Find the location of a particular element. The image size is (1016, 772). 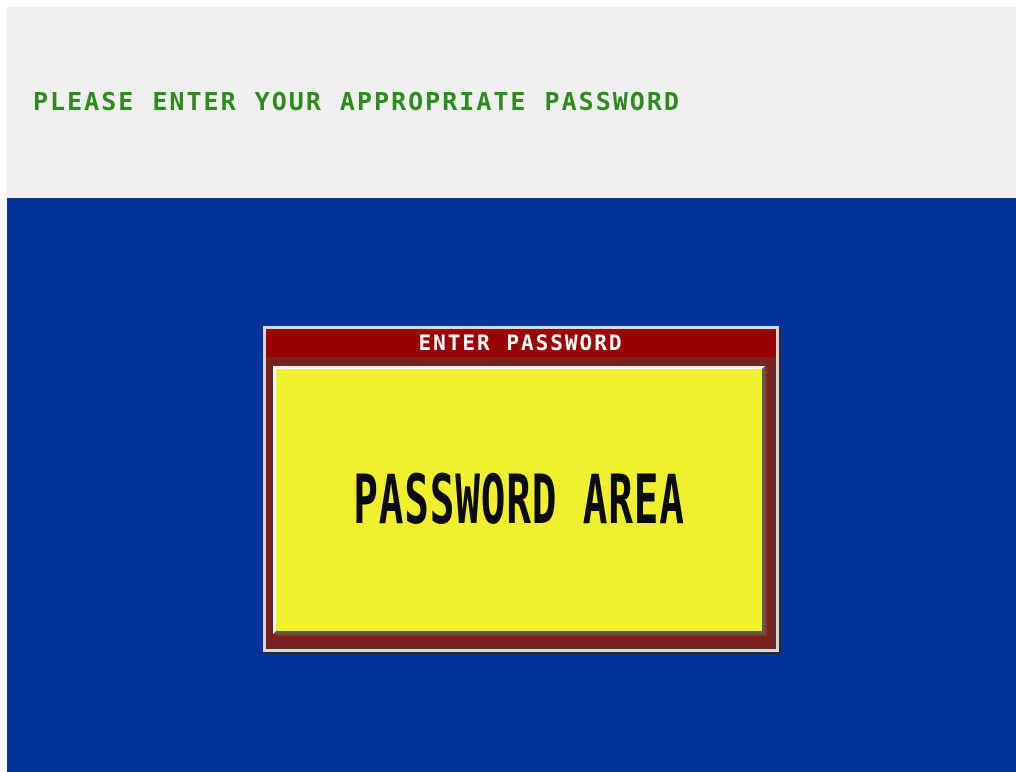

instruction-text: PLEASE ENTER YOUR APPROPRIATE PASSWORD is located at coordinates (357, 101).